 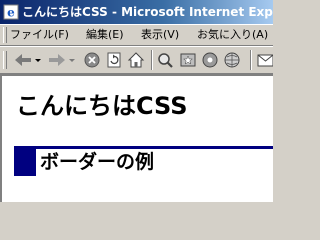 I want to click on border-example-heading: ボーダーの例, so click(x=97, y=162).